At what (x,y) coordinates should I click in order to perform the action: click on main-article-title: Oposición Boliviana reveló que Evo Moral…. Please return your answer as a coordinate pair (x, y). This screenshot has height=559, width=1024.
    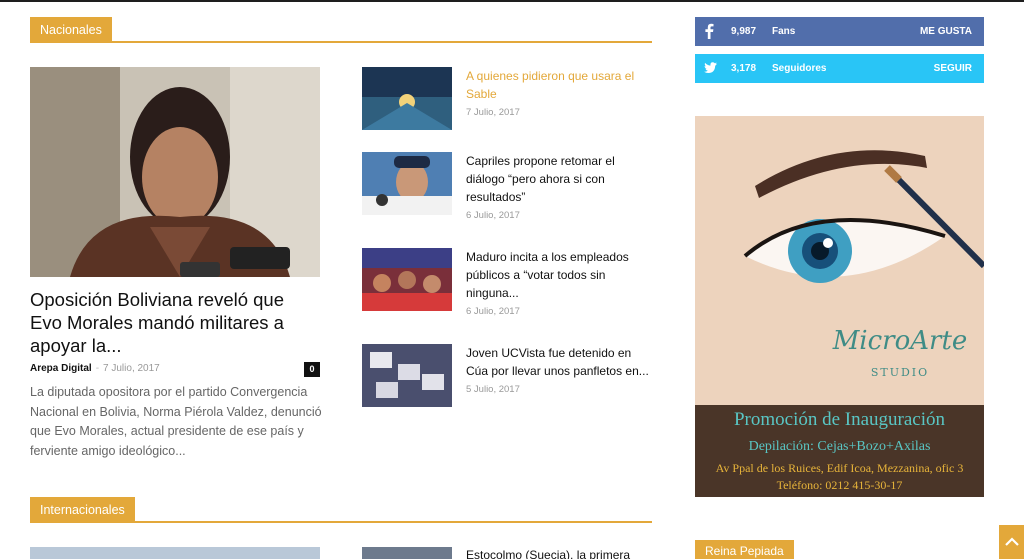
    Looking at the image, I should click on (175, 322).